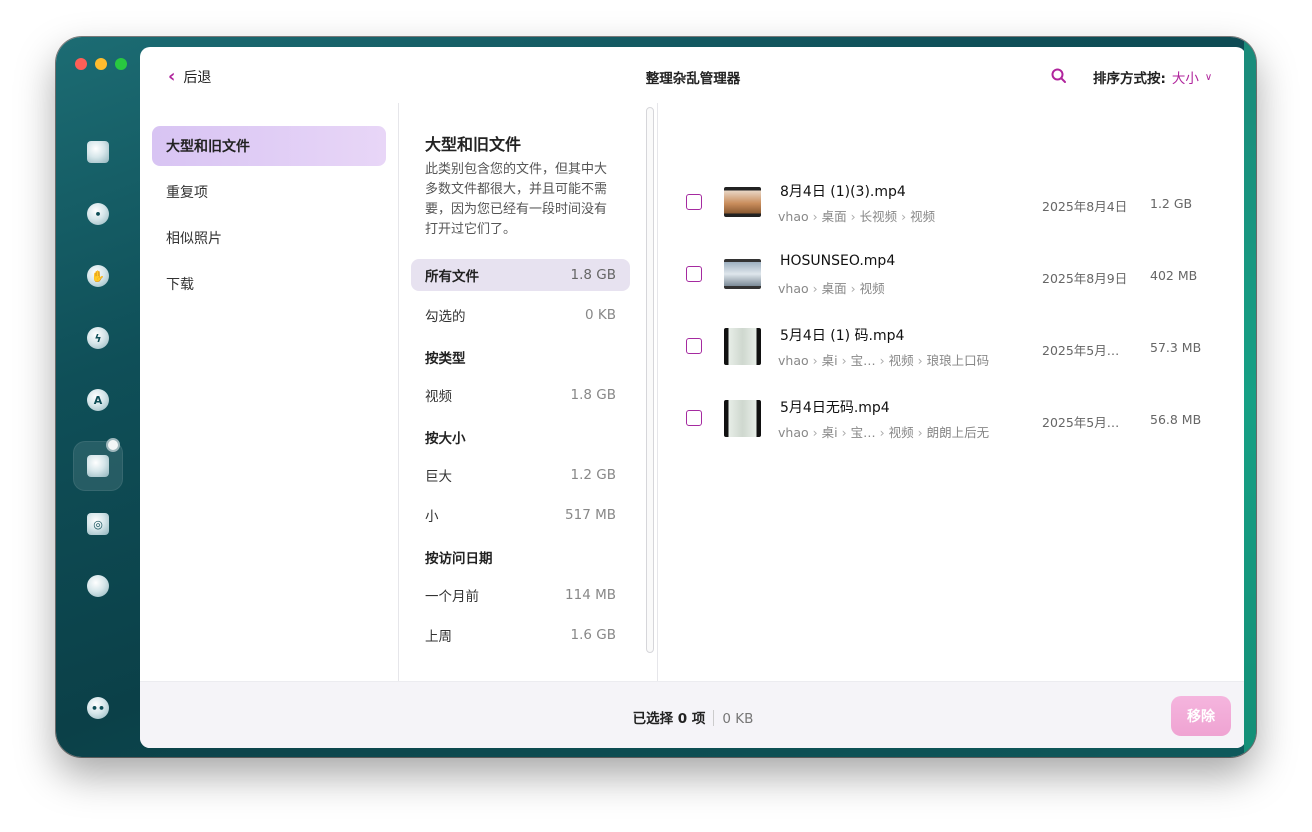 The image size is (1312, 832). Describe the element at coordinates (600, 315) in the screenshot. I see `filter-size: 0 KB` at that location.